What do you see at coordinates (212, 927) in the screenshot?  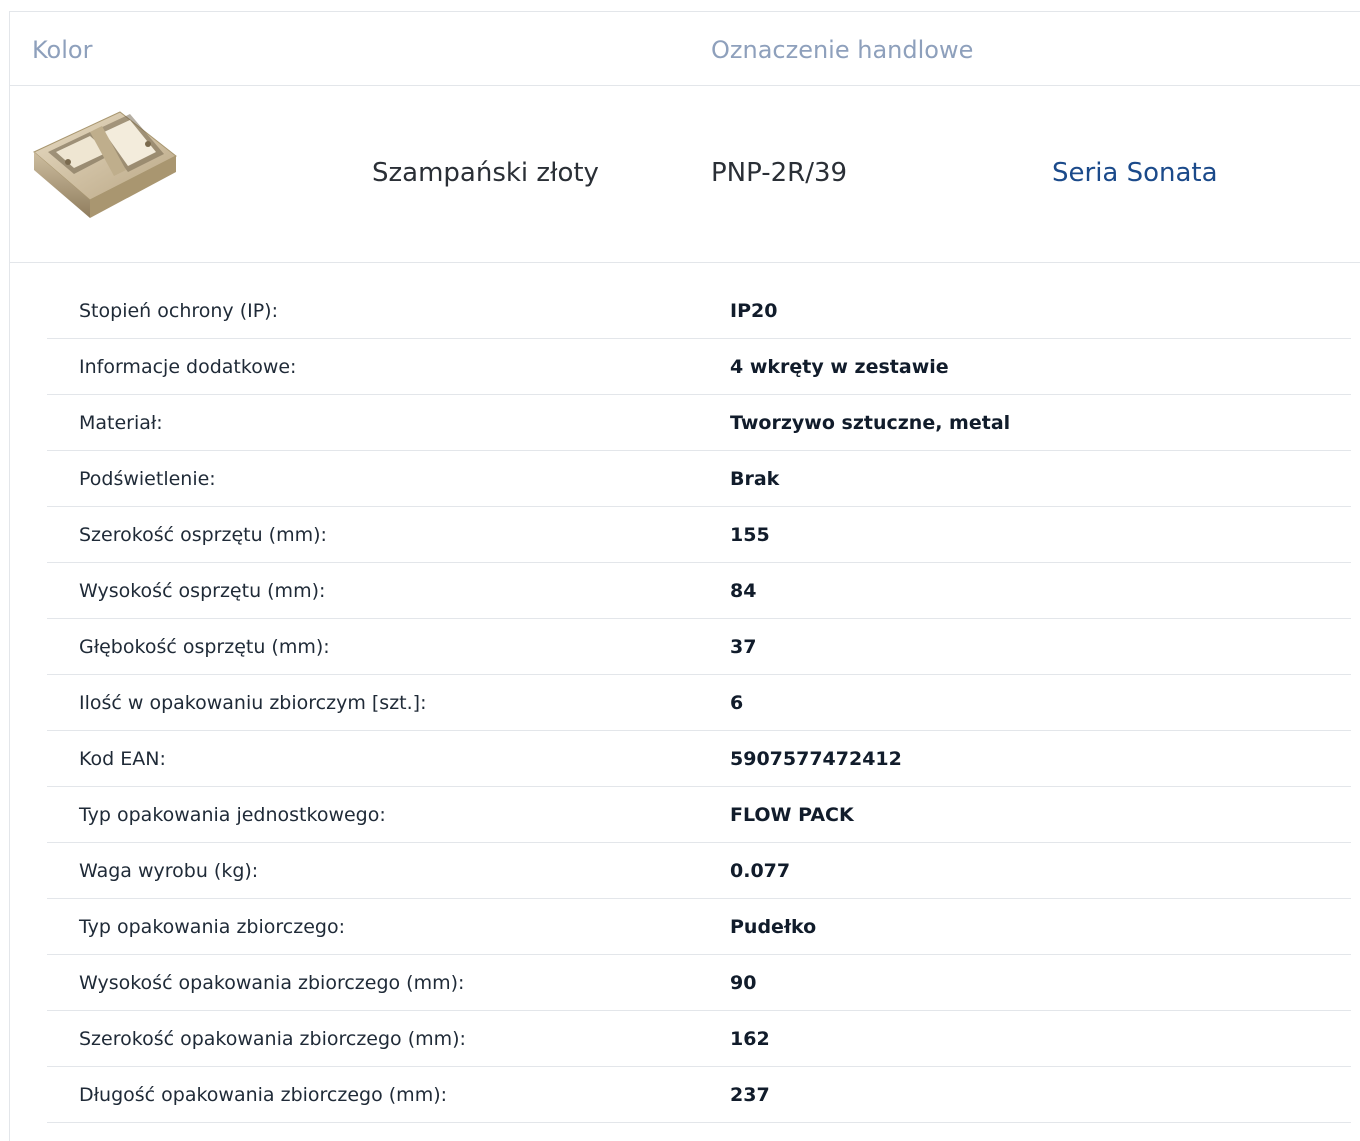 I see `spec-label: Typ opakowania zbiorczego:` at bounding box center [212, 927].